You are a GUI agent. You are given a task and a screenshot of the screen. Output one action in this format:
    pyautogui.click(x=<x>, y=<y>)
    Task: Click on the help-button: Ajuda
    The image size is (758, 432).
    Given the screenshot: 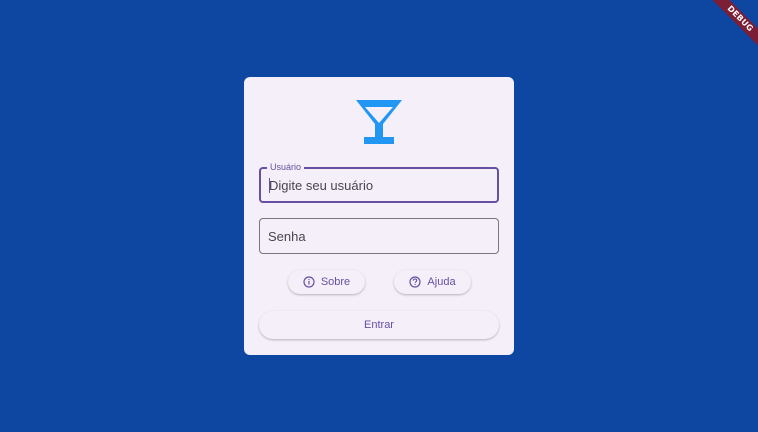 What is the action you would take?
    pyautogui.click(x=432, y=282)
    